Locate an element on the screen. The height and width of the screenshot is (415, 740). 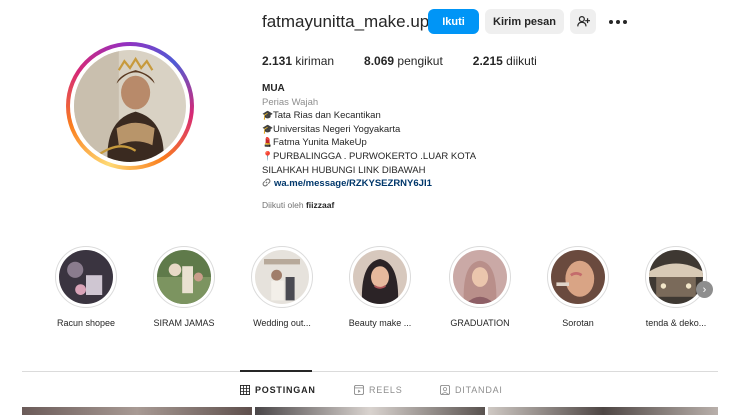
tab-posts: POSTINGAN is located at coordinates (278, 390).